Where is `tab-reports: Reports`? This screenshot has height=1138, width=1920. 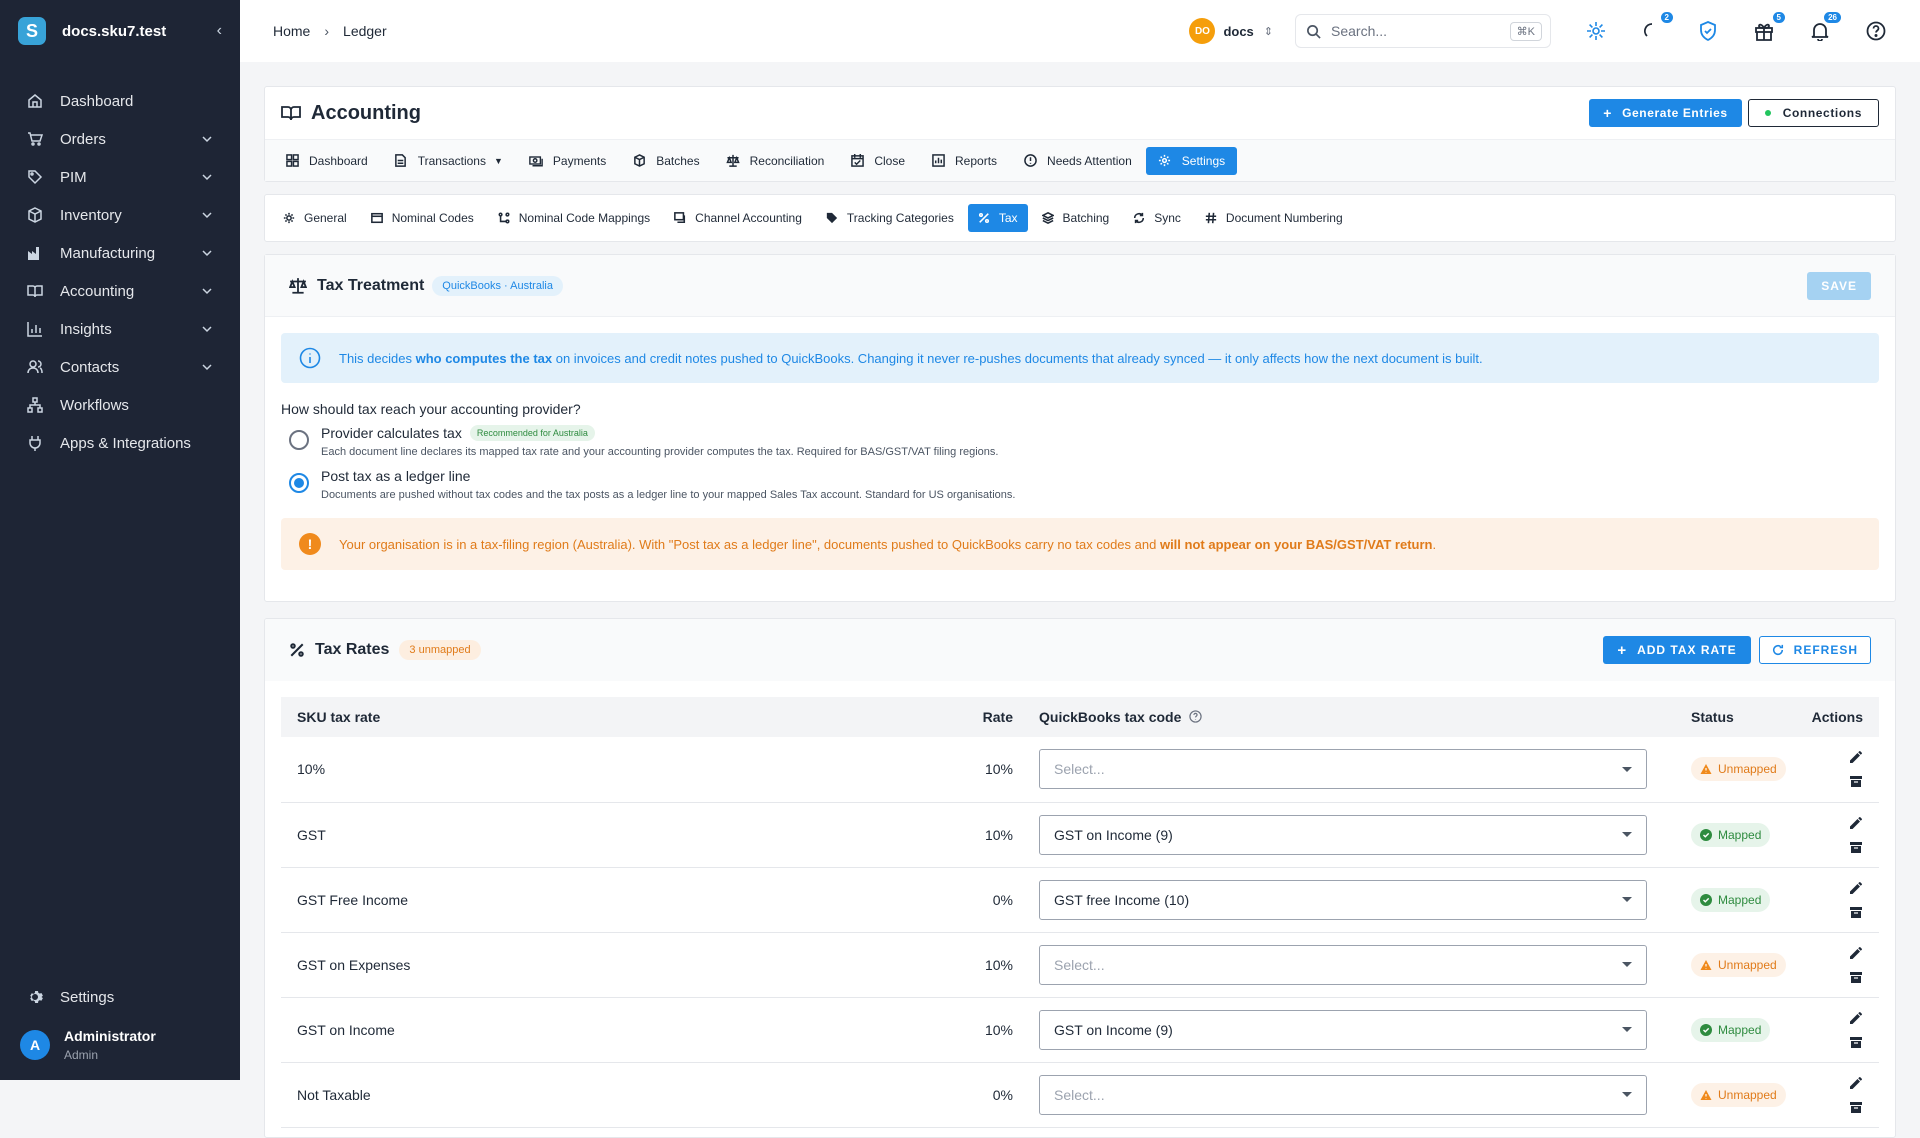 tab-reports: Reports is located at coordinates (964, 161).